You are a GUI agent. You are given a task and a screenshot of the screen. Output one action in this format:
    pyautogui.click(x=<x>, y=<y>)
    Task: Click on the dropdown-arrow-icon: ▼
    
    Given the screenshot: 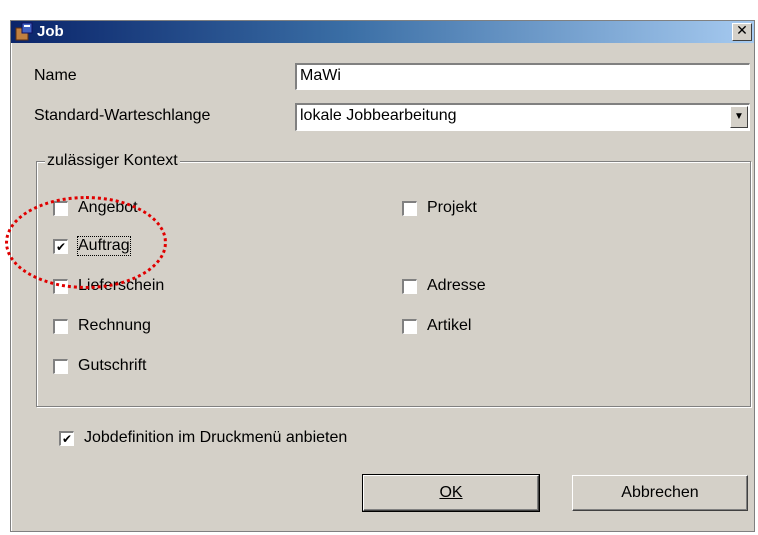 What is the action you would take?
    pyautogui.click(x=739, y=117)
    